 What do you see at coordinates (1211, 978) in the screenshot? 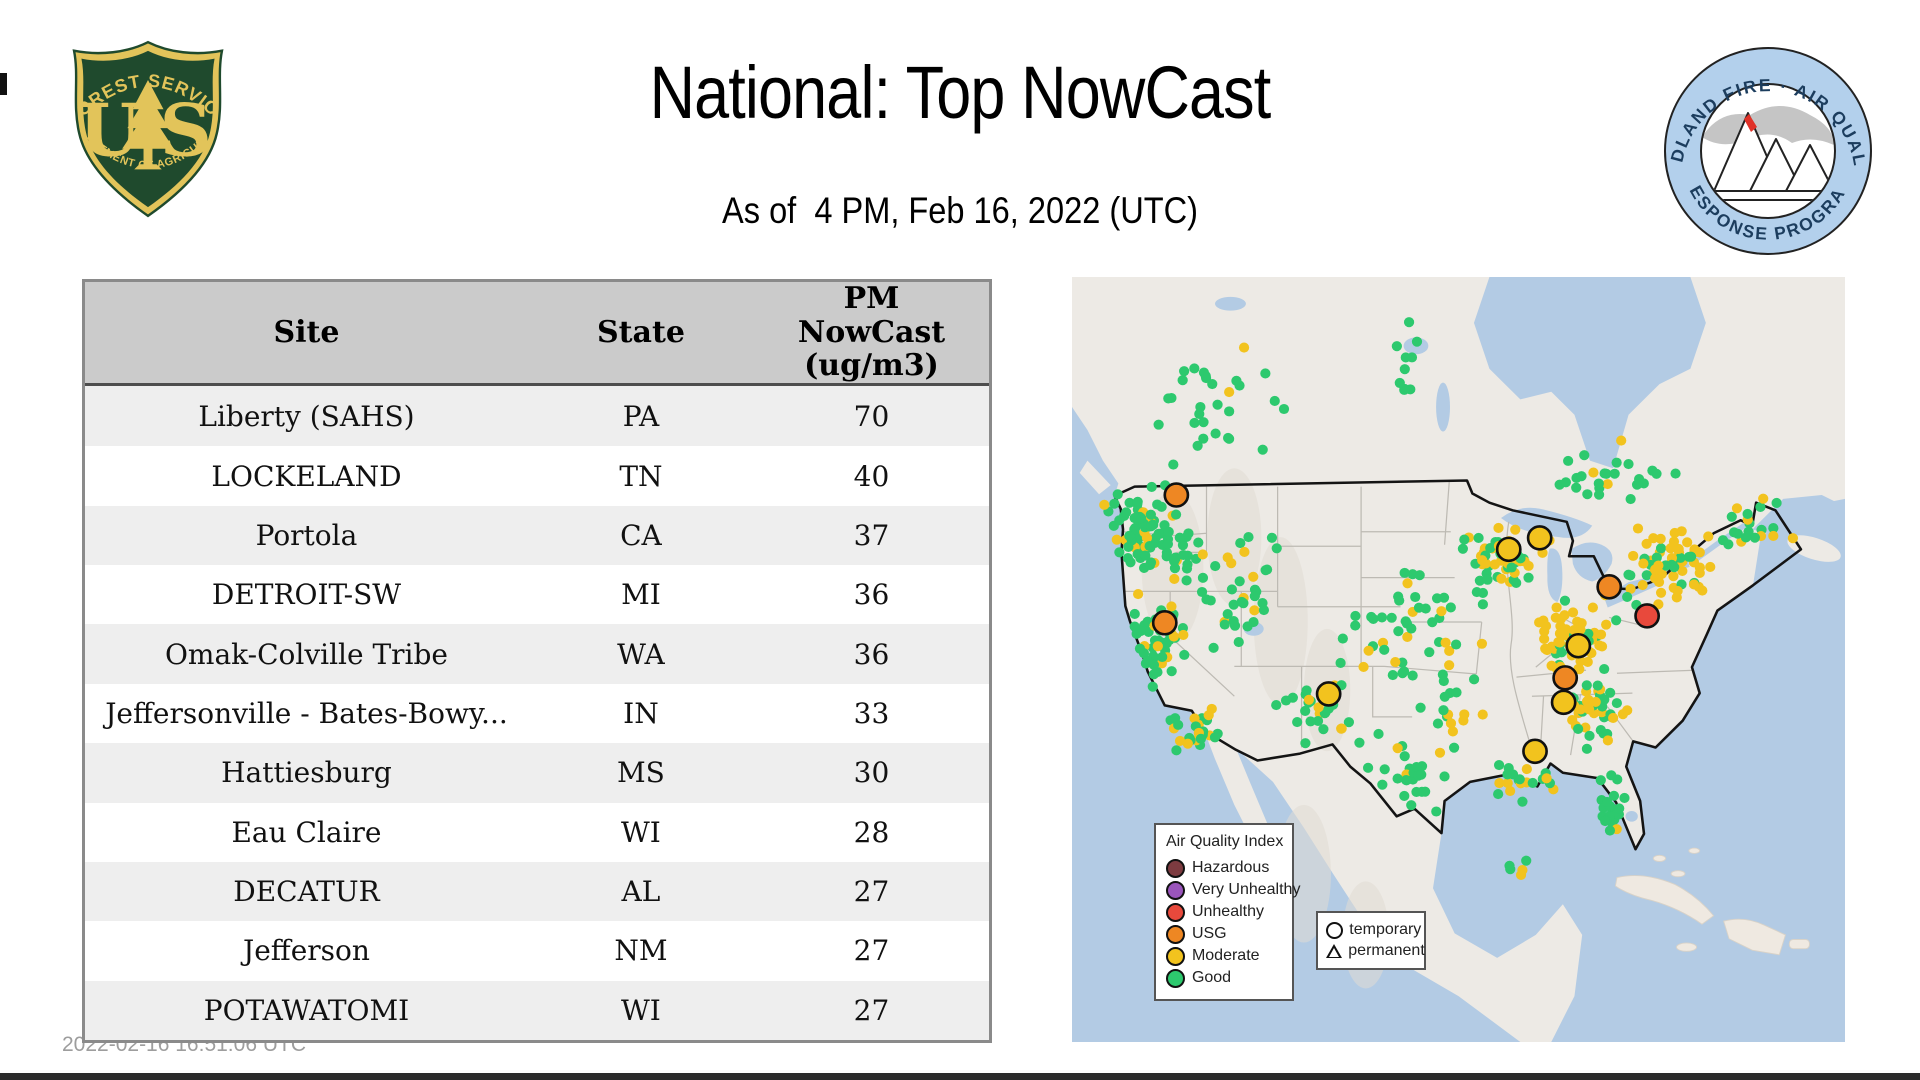
I see `aqi-legend-label: Good` at bounding box center [1211, 978].